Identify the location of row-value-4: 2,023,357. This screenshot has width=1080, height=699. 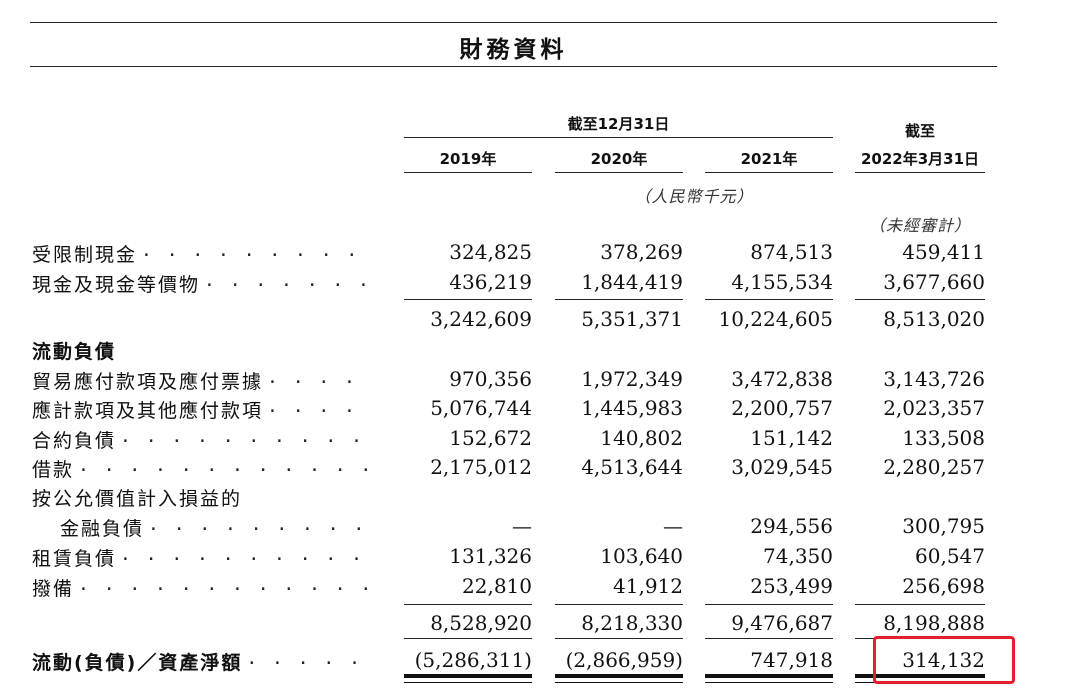
(934, 408).